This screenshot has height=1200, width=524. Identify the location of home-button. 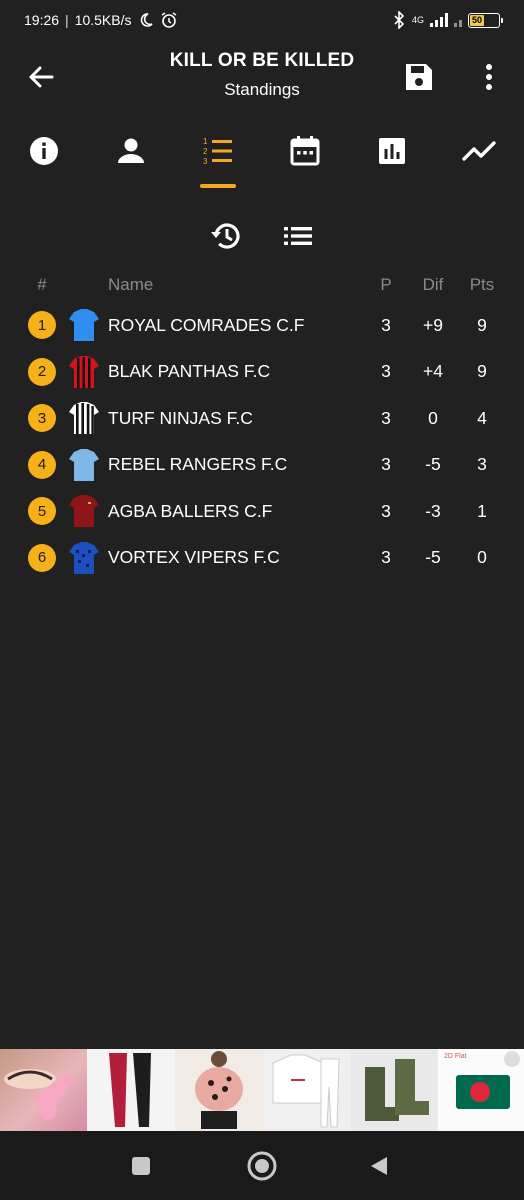
(262, 1166).